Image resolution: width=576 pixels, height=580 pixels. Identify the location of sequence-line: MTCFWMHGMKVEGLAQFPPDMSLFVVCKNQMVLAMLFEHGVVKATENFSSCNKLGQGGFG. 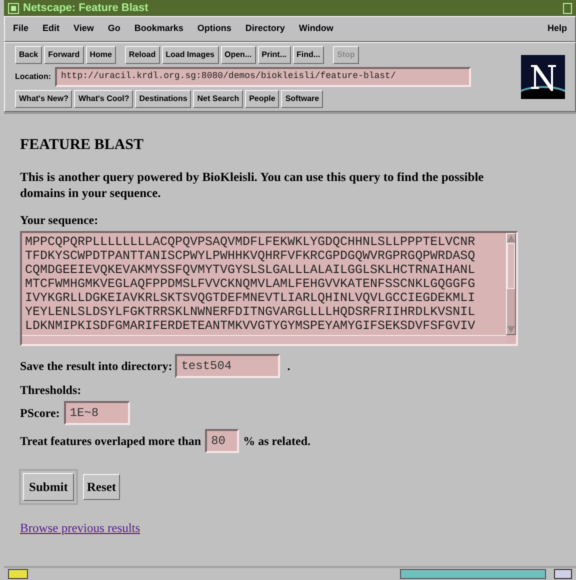
(250, 283).